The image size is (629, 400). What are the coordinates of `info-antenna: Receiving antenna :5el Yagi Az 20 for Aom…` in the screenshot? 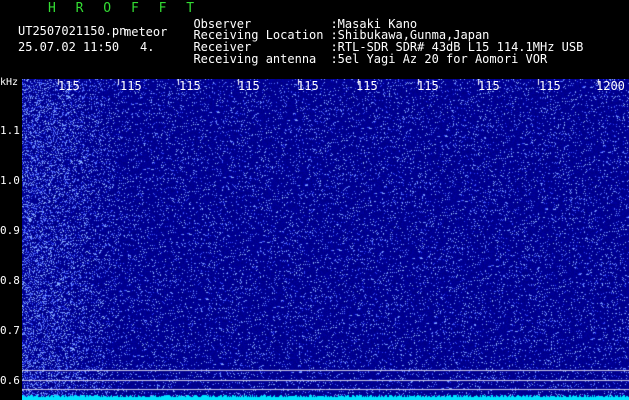 It's located at (363, 53).